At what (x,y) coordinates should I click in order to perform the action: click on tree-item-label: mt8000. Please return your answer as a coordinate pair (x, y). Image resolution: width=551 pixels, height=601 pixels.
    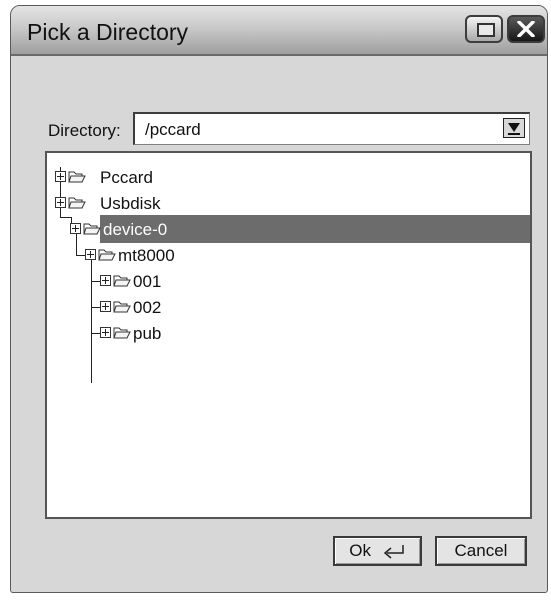
    Looking at the image, I should click on (146, 255).